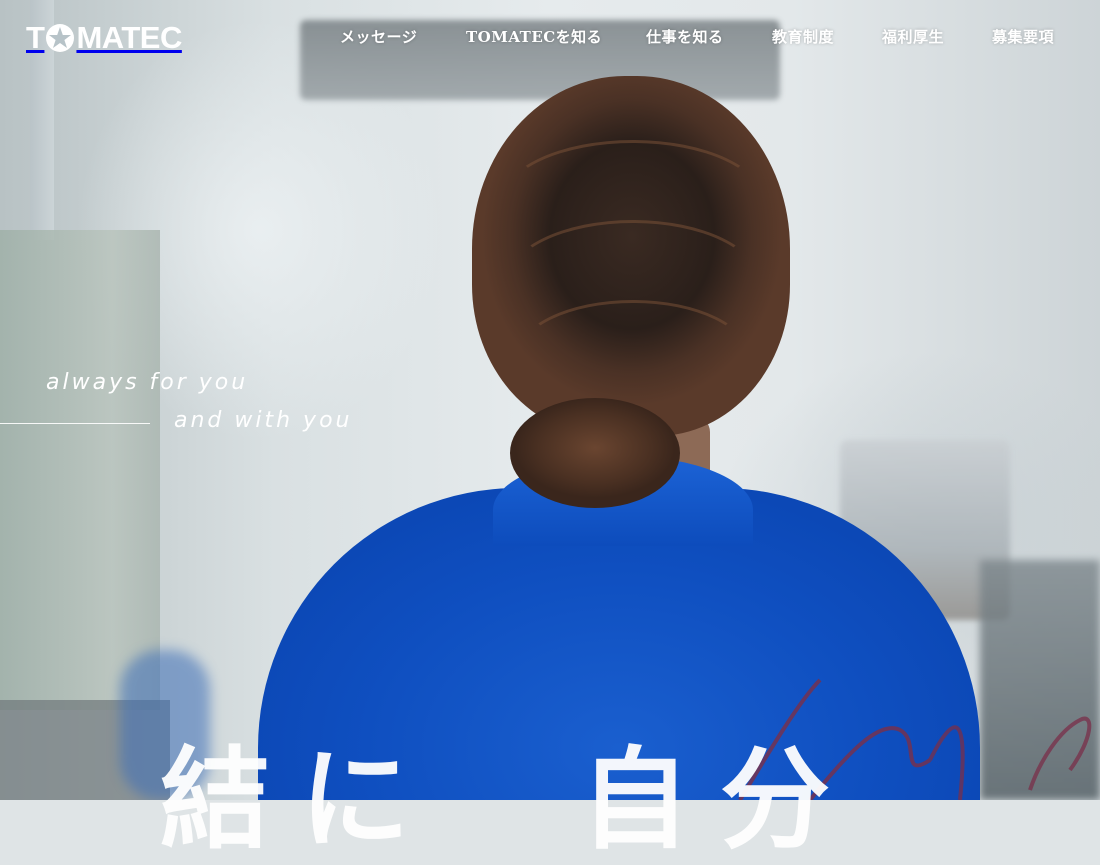 The height and width of the screenshot is (865, 1100). Describe the element at coordinates (685, 36) in the screenshot. I see `nav-item-work: 仕事を知る` at that location.